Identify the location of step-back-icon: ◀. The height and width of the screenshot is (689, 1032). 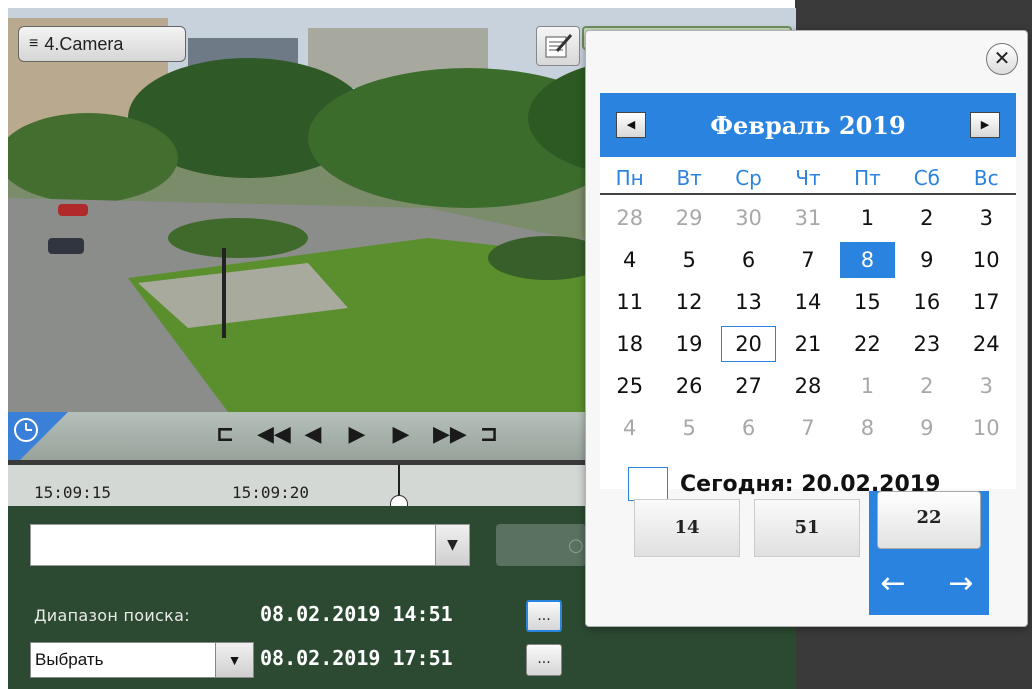
(313, 435).